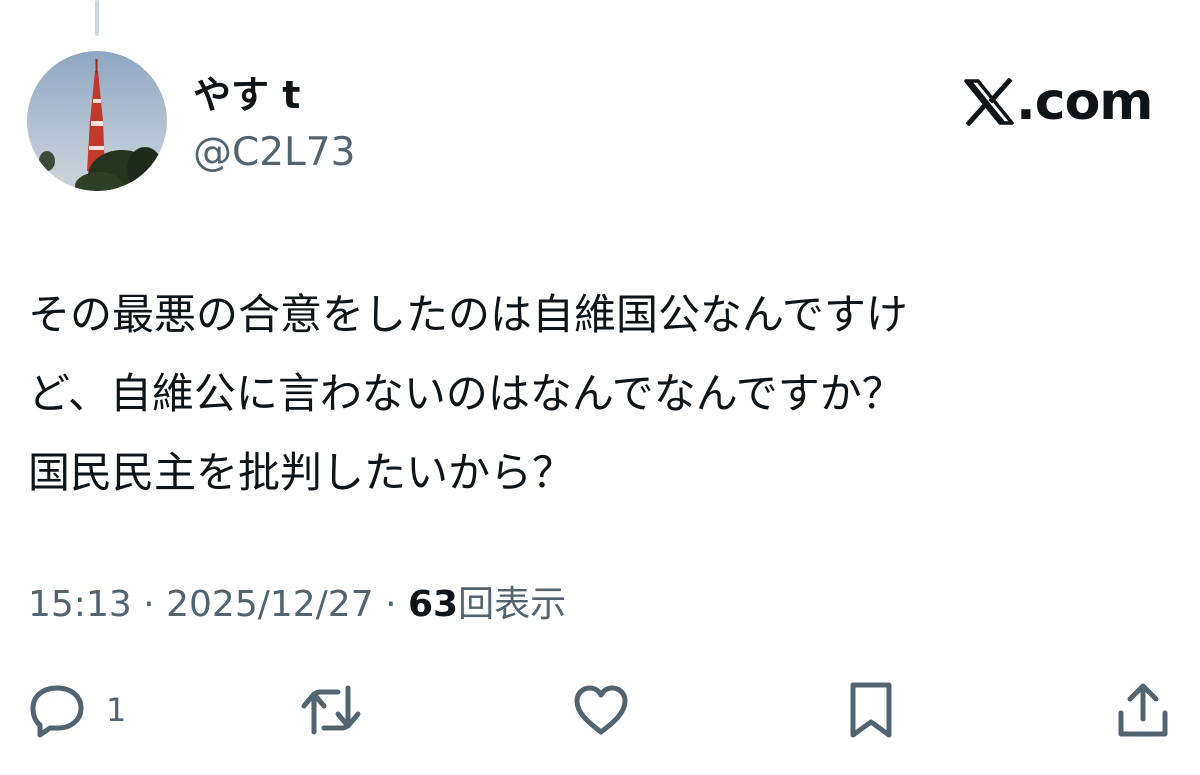 This screenshot has height=775, width=1200. What do you see at coordinates (57, 711) in the screenshot?
I see `reply-icon` at bounding box center [57, 711].